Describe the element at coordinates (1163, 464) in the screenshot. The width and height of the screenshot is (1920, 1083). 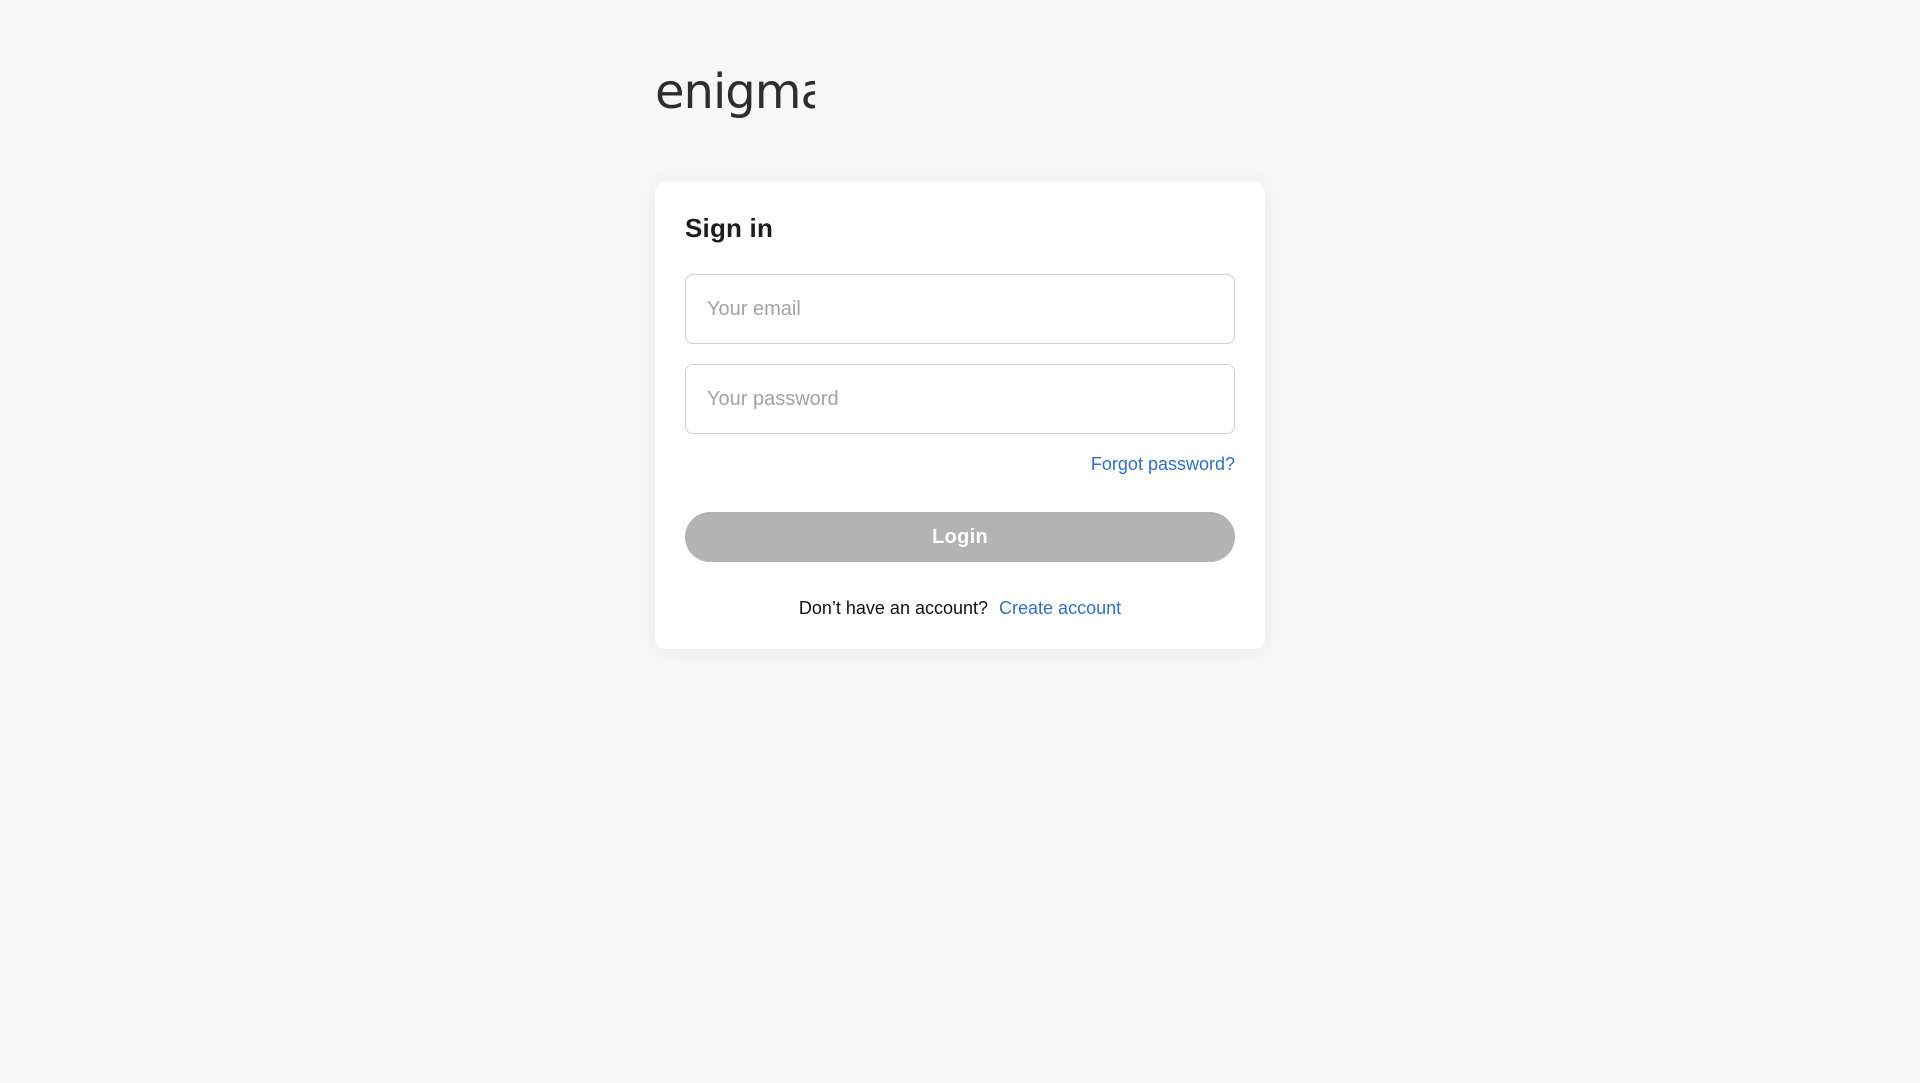
I see `forgot-password-link: Forgot password?` at that location.